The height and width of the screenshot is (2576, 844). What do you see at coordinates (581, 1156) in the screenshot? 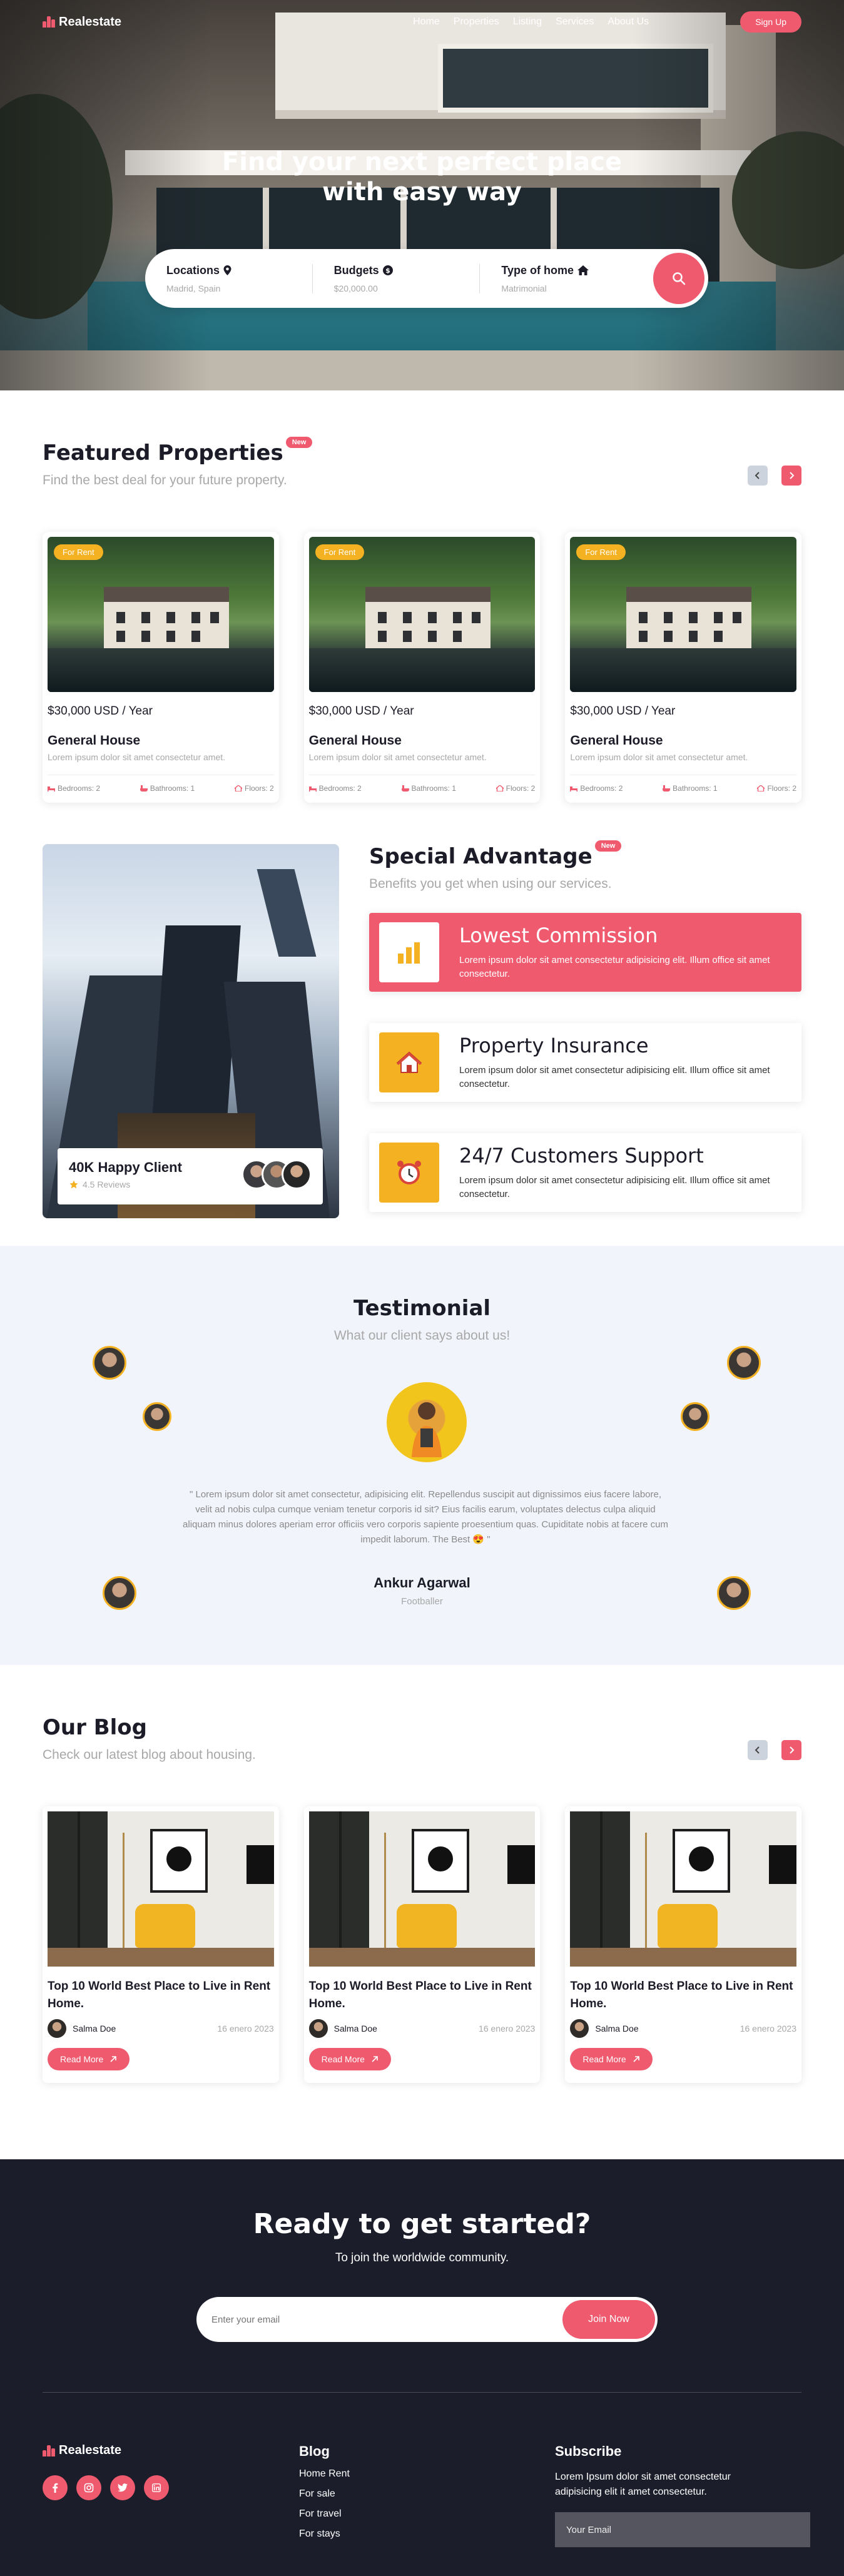
I see `feature-title: 24/7 Customers Support` at bounding box center [581, 1156].